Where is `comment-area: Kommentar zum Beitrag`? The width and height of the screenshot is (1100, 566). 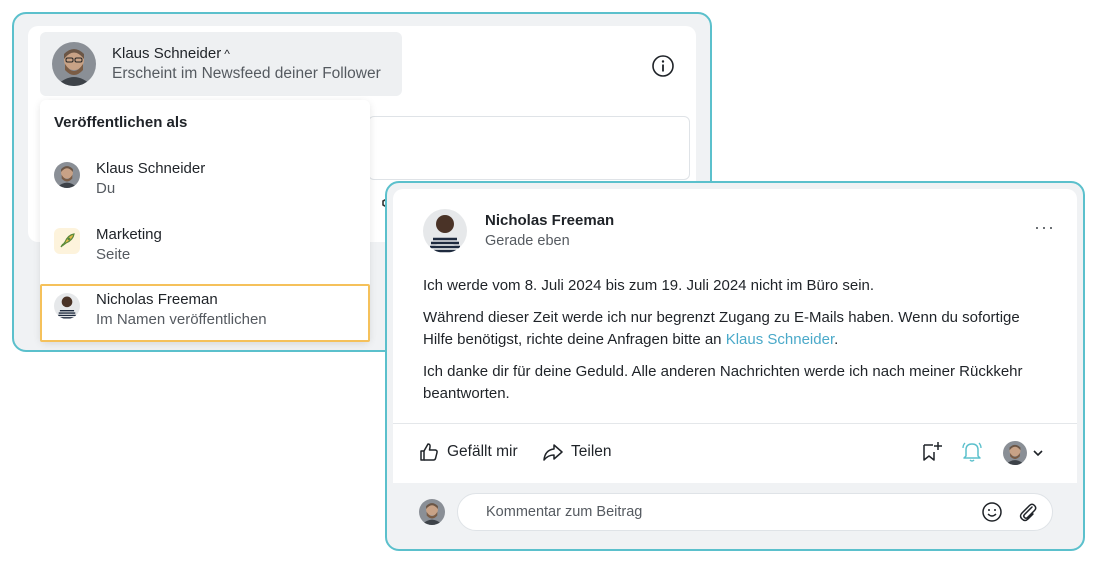
comment-area: Kommentar zum Beitrag is located at coordinates (735, 514).